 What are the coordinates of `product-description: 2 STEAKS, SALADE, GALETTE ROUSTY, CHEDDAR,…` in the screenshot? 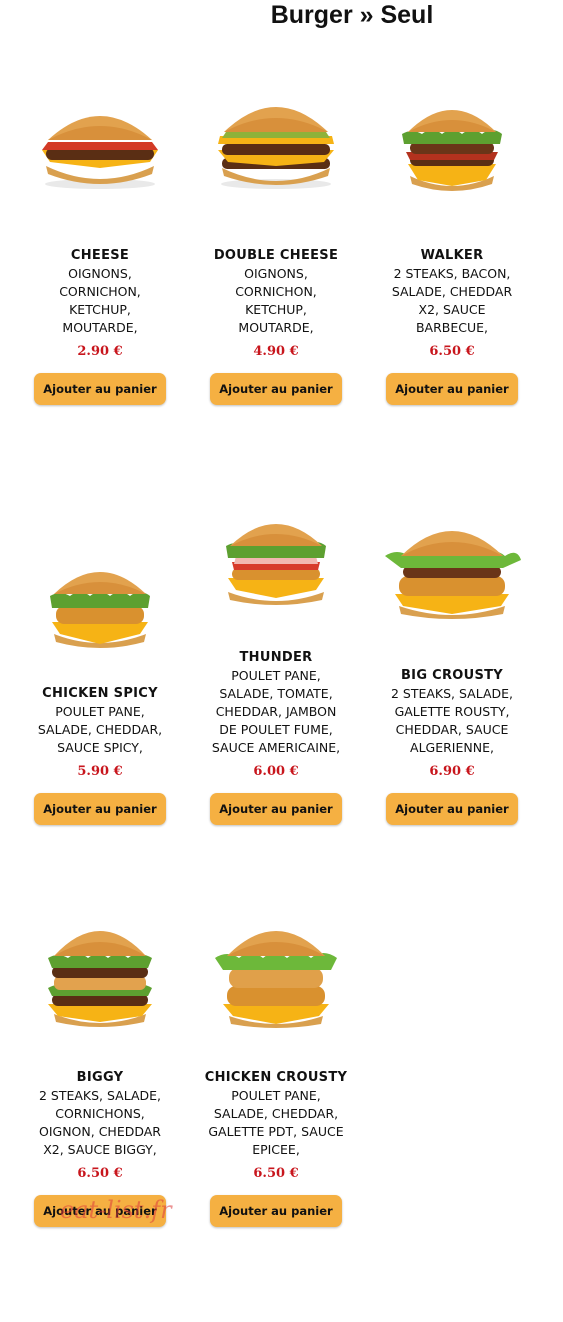 It's located at (452, 720).